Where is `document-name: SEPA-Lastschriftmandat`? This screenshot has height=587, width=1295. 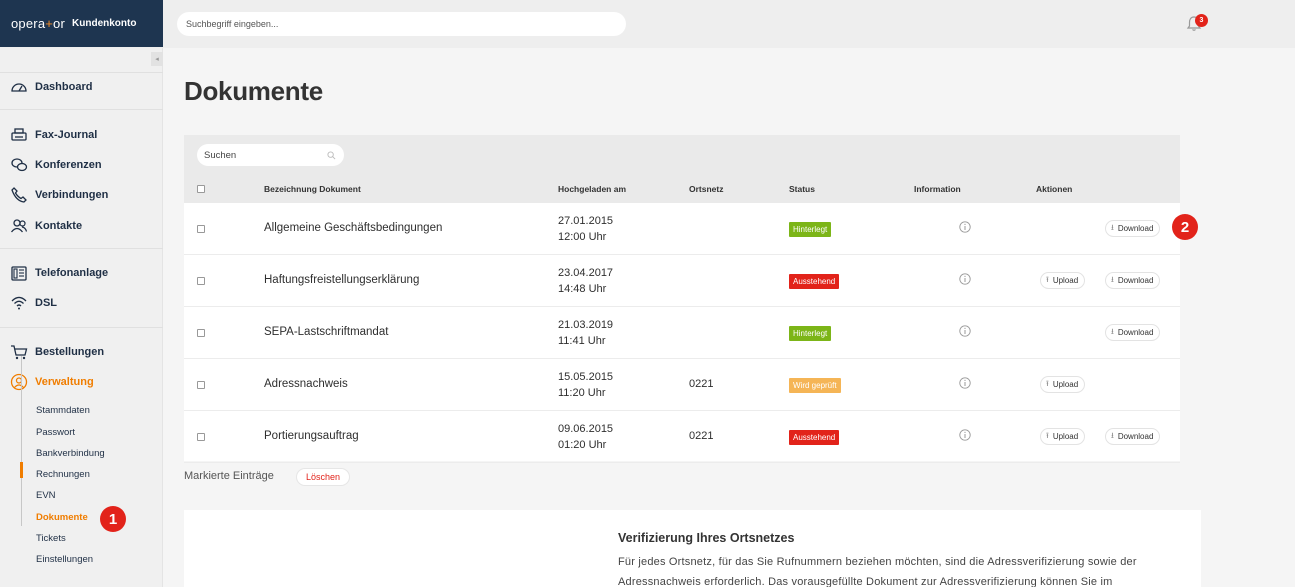
document-name: SEPA-Lastschriftmandat is located at coordinates (326, 332).